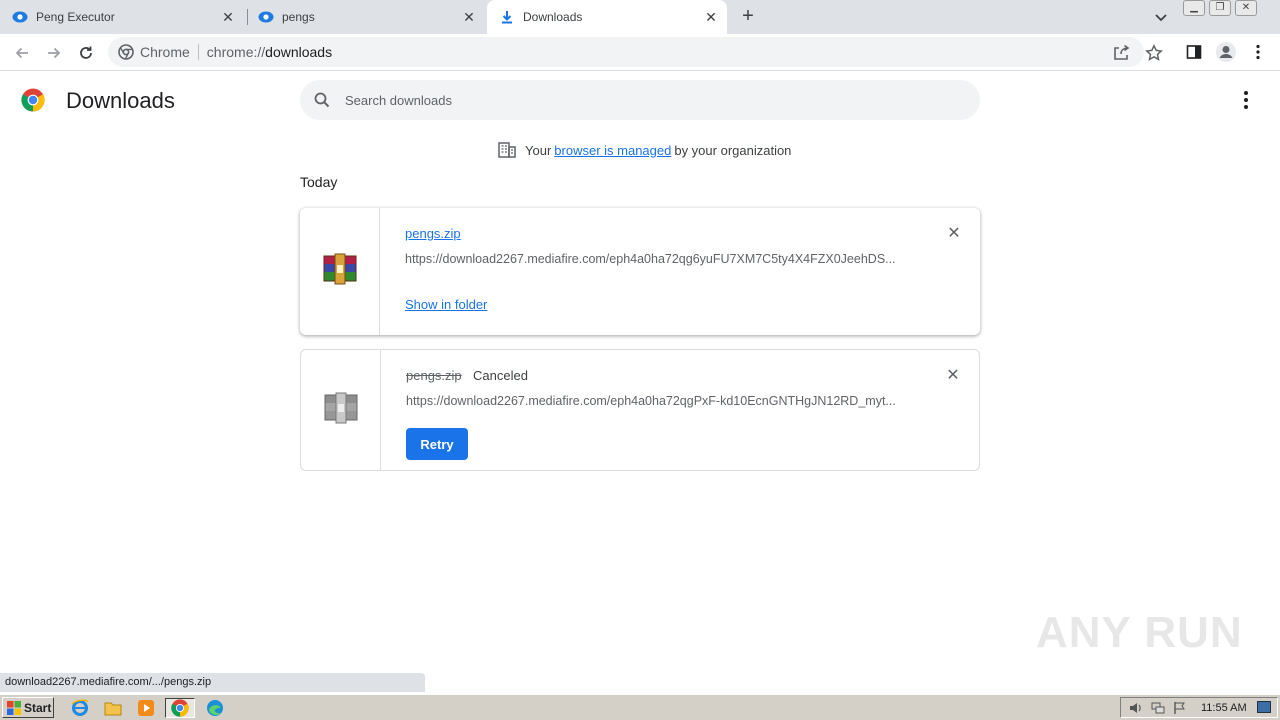 Image resolution: width=1280 pixels, height=720 pixels. I want to click on tab-search-chevron-icon, so click(1161, 17).